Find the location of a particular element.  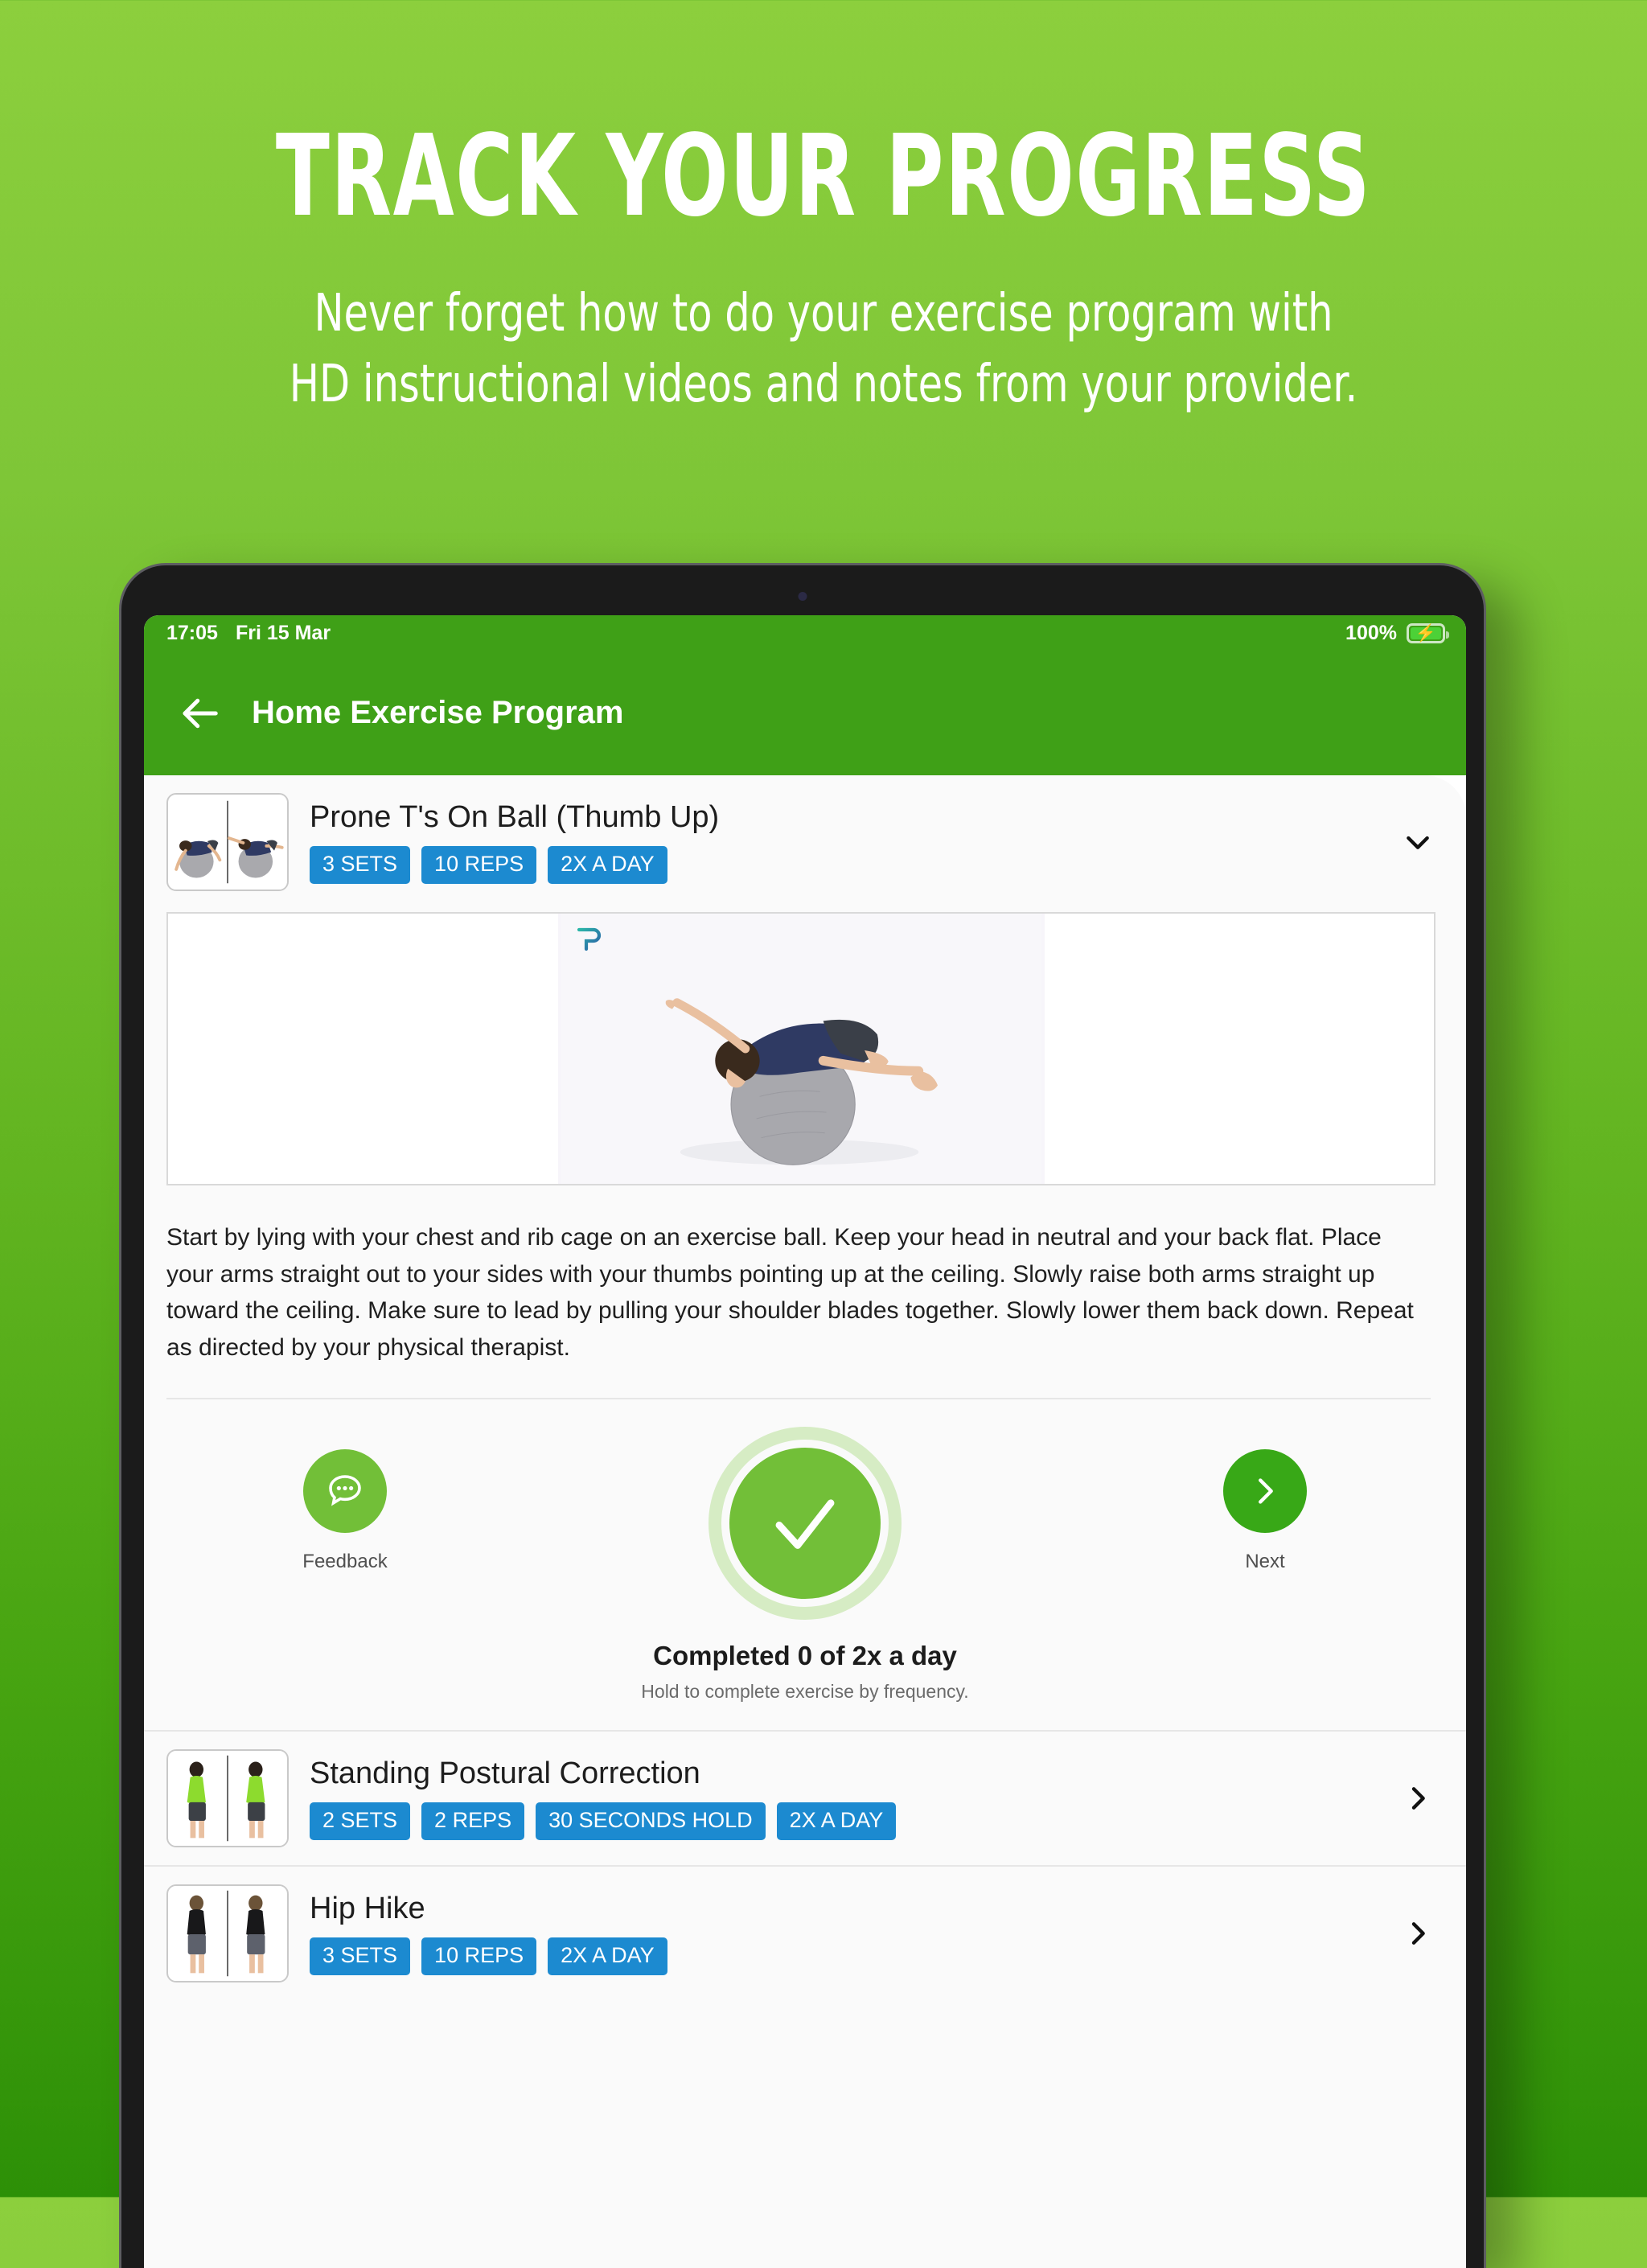

check-icon is located at coordinates (805, 1524).